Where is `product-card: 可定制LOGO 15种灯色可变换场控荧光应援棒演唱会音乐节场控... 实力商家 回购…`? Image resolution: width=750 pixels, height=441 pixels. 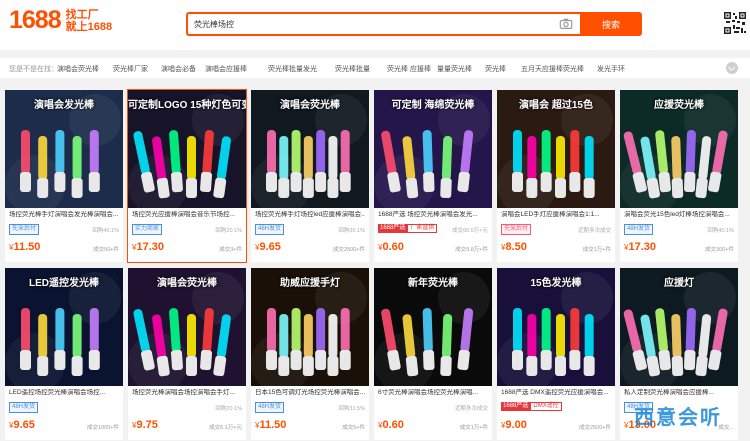 product-card: 可定制LOGO 15种灯色可变换场控荧光应援棒演唱会音乐节场控... 实力商家 回购… is located at coordinates (187, 176).